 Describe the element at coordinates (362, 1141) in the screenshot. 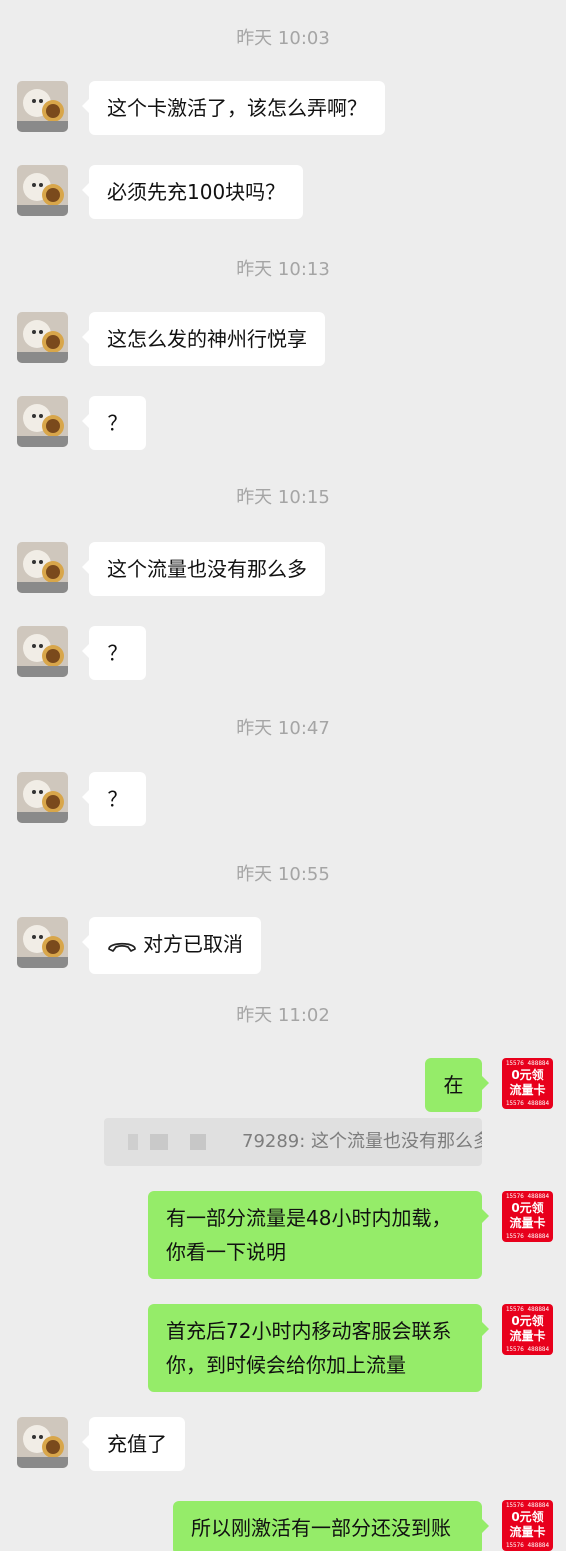

I see `quoted-text: 79289: 这个流量也没有那么多` at that location.